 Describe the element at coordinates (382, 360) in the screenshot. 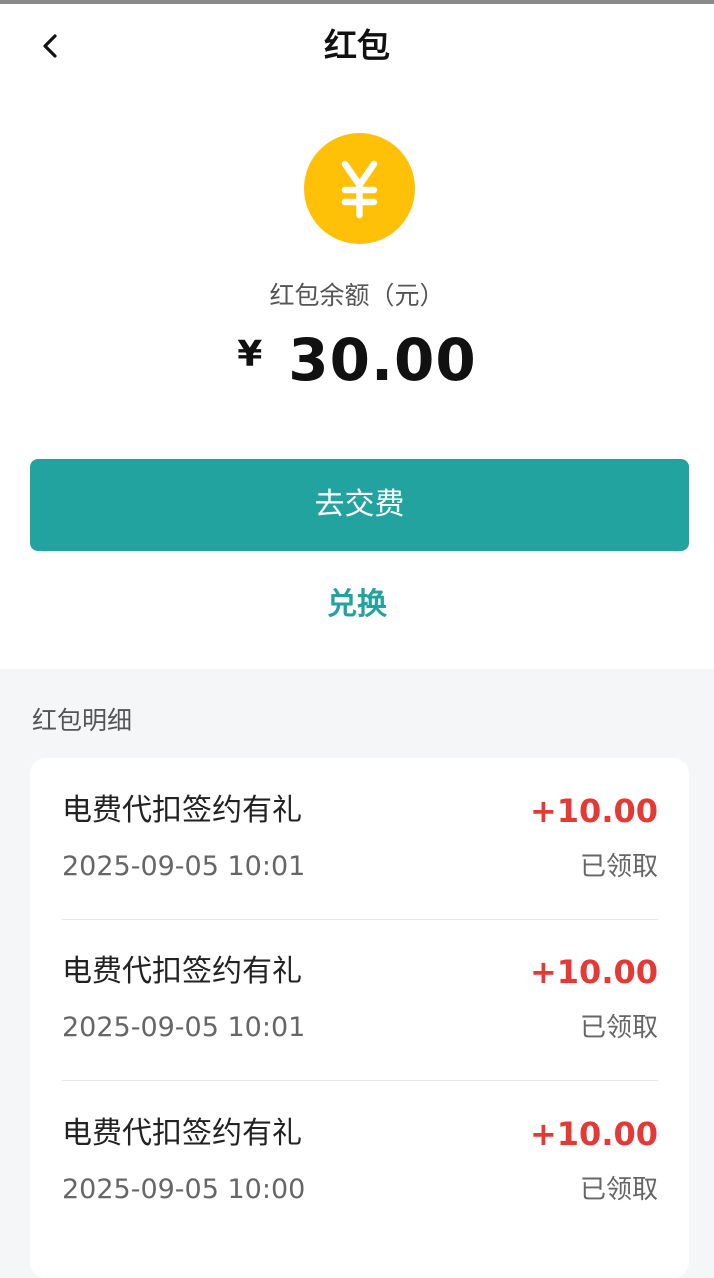

I see `balance-amount: 30.00` at that location.